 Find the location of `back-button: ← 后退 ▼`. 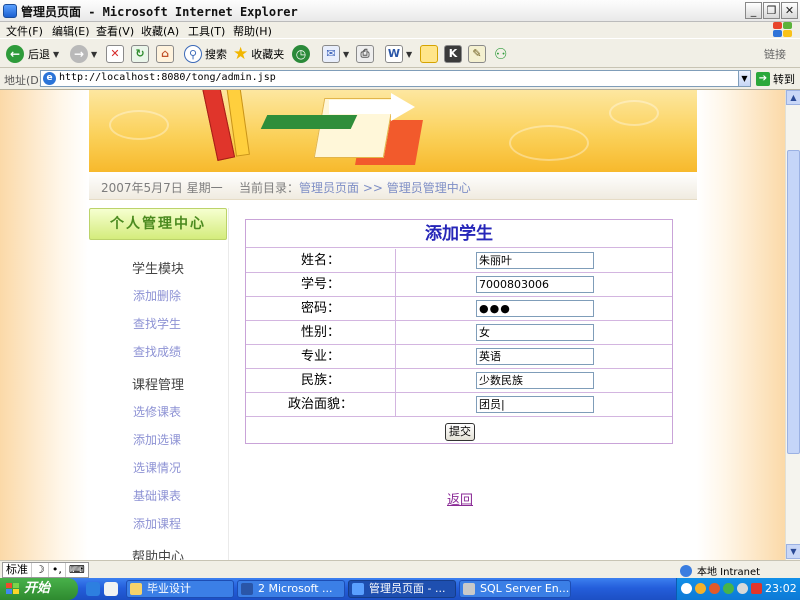

back-button: ← 后退 ▼ is located at coordinates (32, 54).